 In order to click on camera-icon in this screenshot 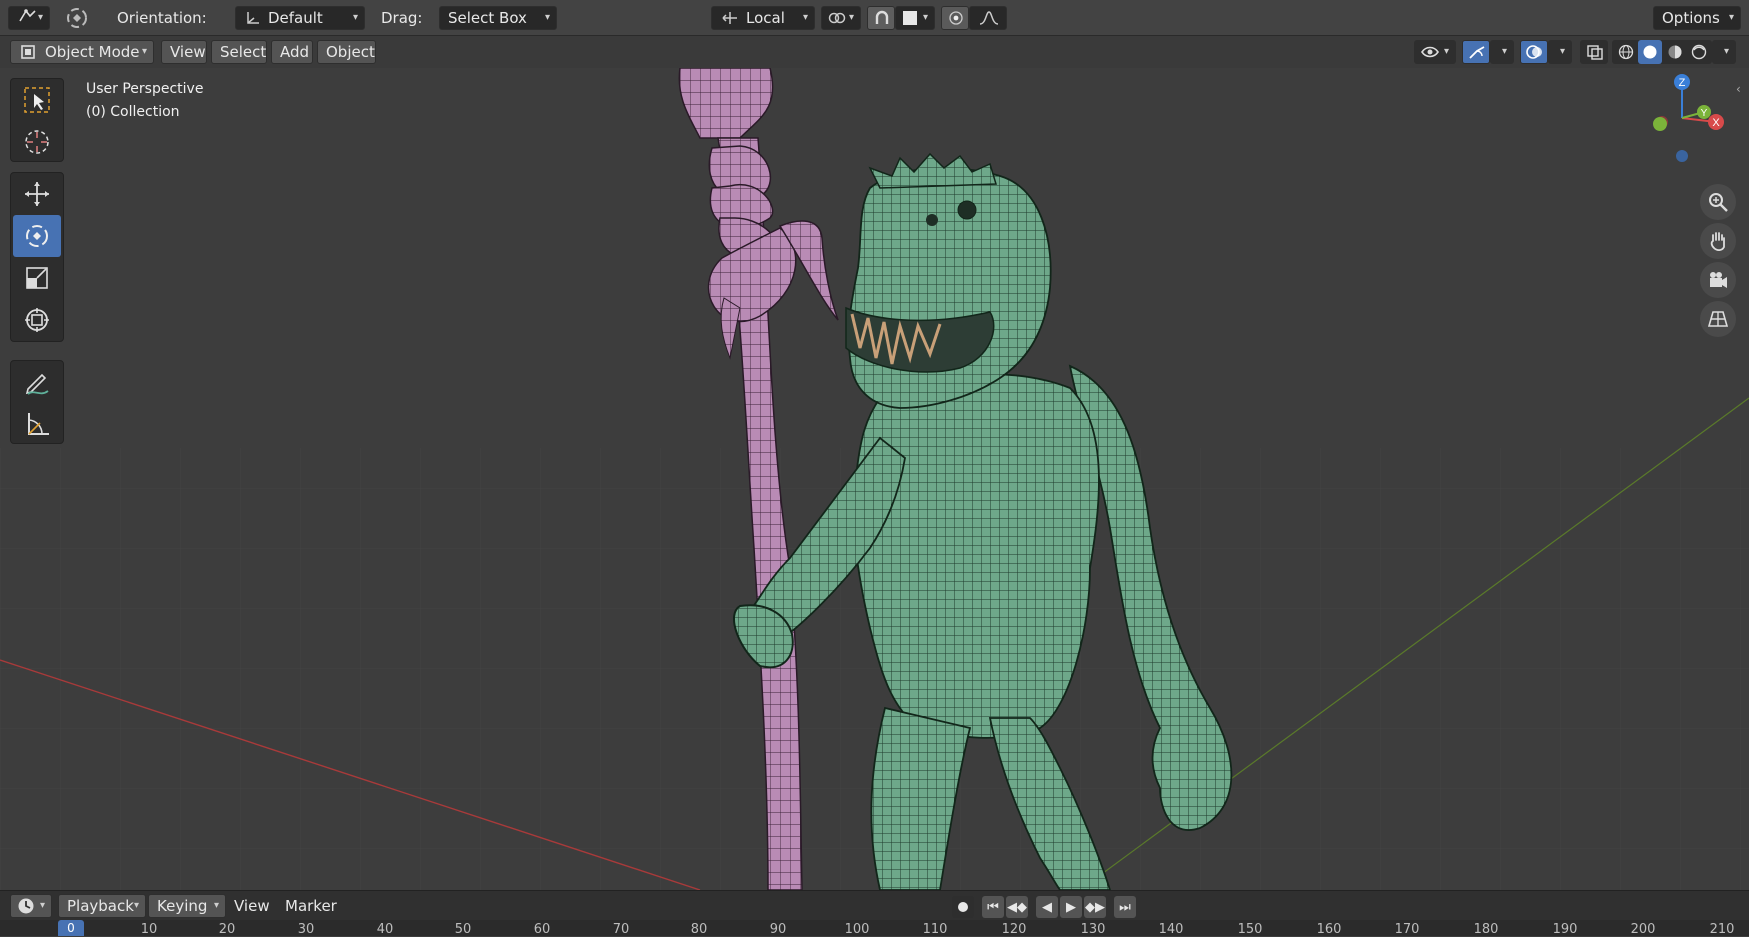, I will do `click(1718, 280)`.